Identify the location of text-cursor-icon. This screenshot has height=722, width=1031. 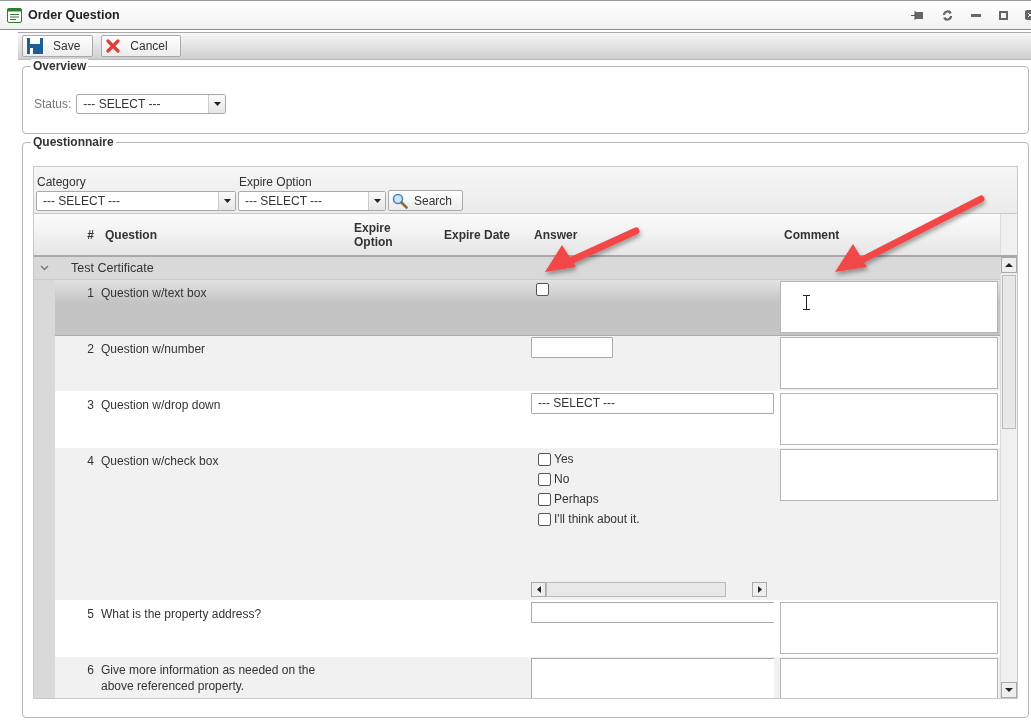
(806, 302).